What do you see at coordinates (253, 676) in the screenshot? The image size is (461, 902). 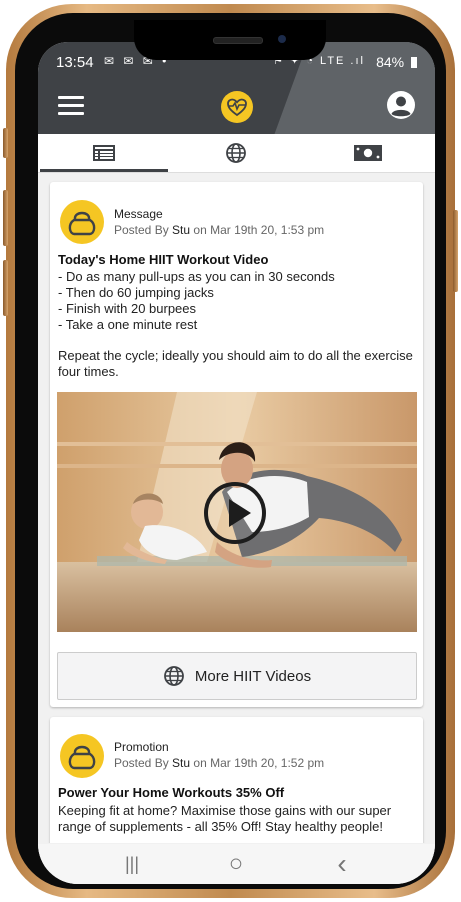 I see `more-hiit-videos-label: More HIIT Videos` at bounding box center [253, 676].